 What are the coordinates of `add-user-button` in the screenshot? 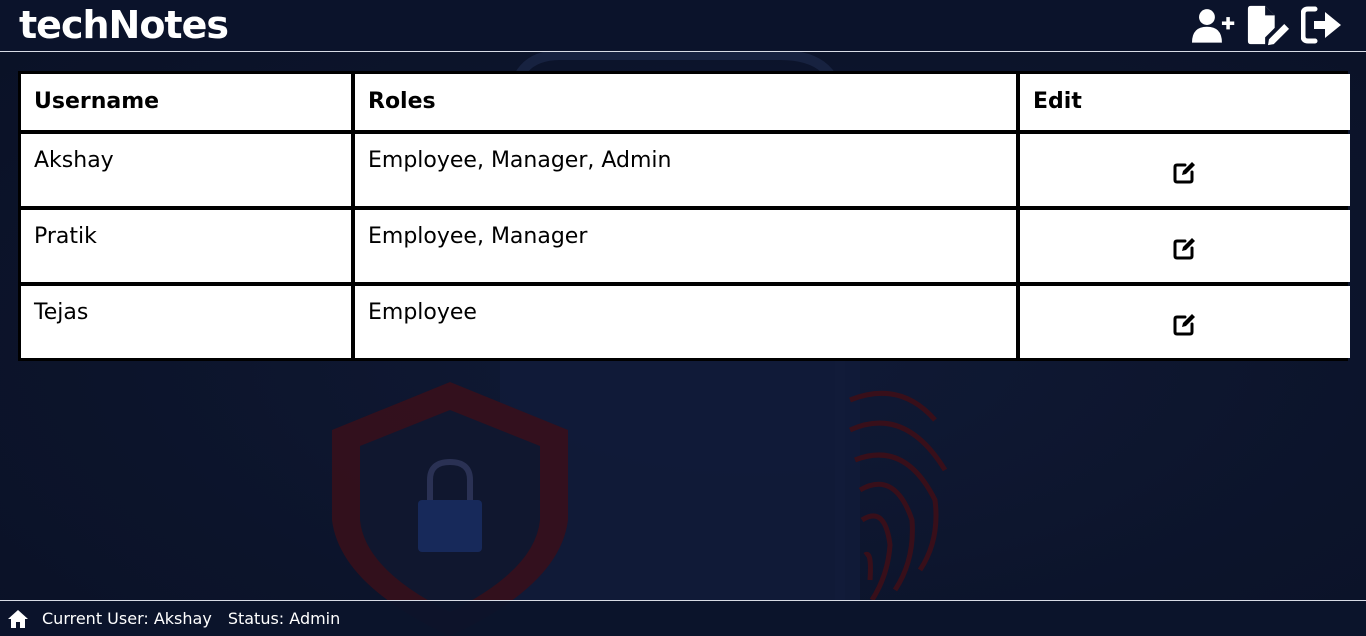 It's located at (1214, 25).